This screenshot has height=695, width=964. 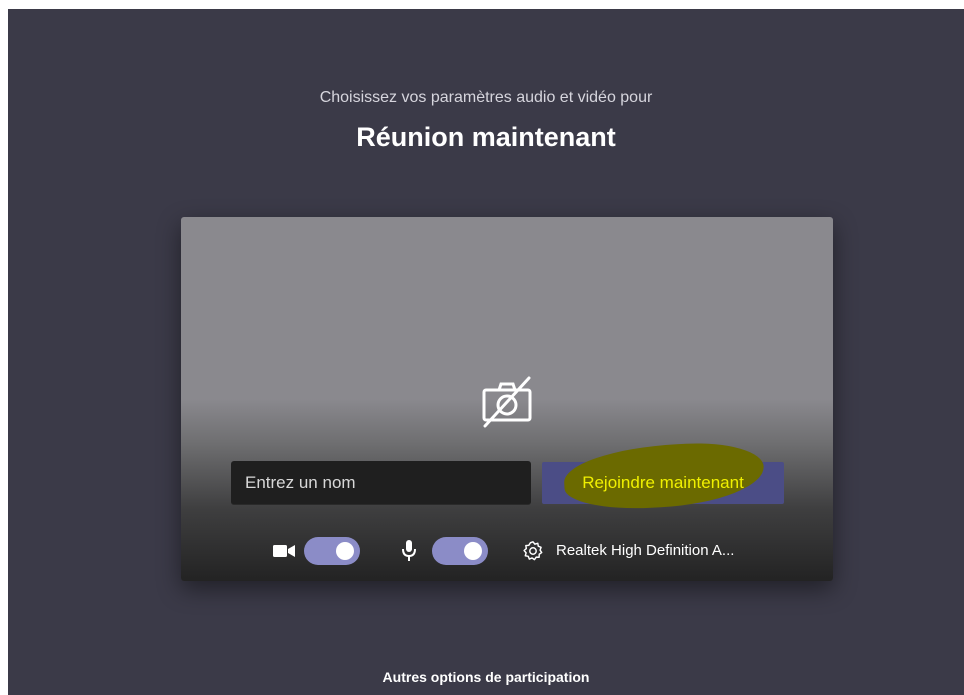 What do you see at coordinates (345, 551) in the screenshot?
I see `camera-toggle-knob` at bounding box center [345, 551].